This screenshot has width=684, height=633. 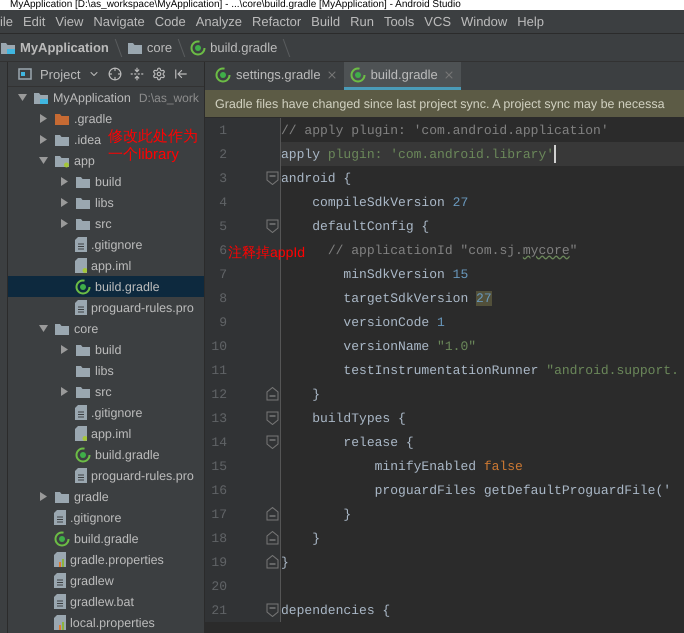 What do you see at coordinates (34, 21) in the screenshot?
I see `menu-item: Edit` at bounding box center [34, 21].